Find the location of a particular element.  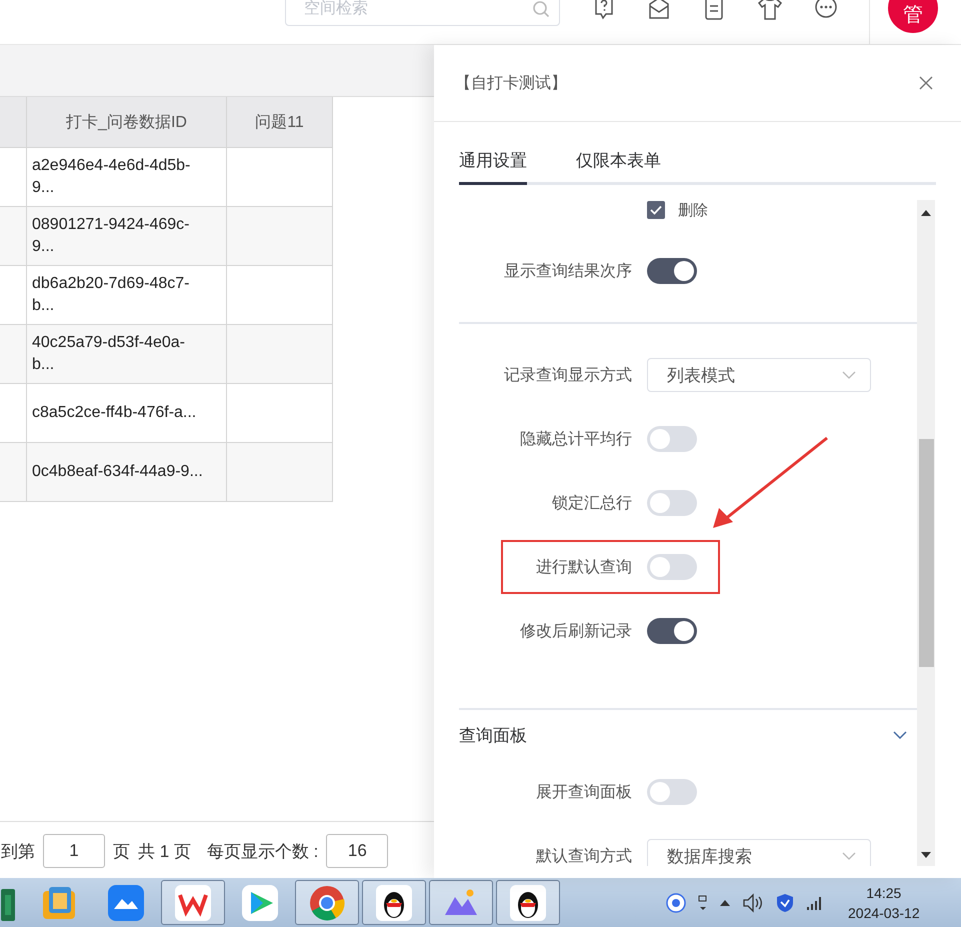

setting-label: 显示查询结果次序 is located at coordinates (567, 272).